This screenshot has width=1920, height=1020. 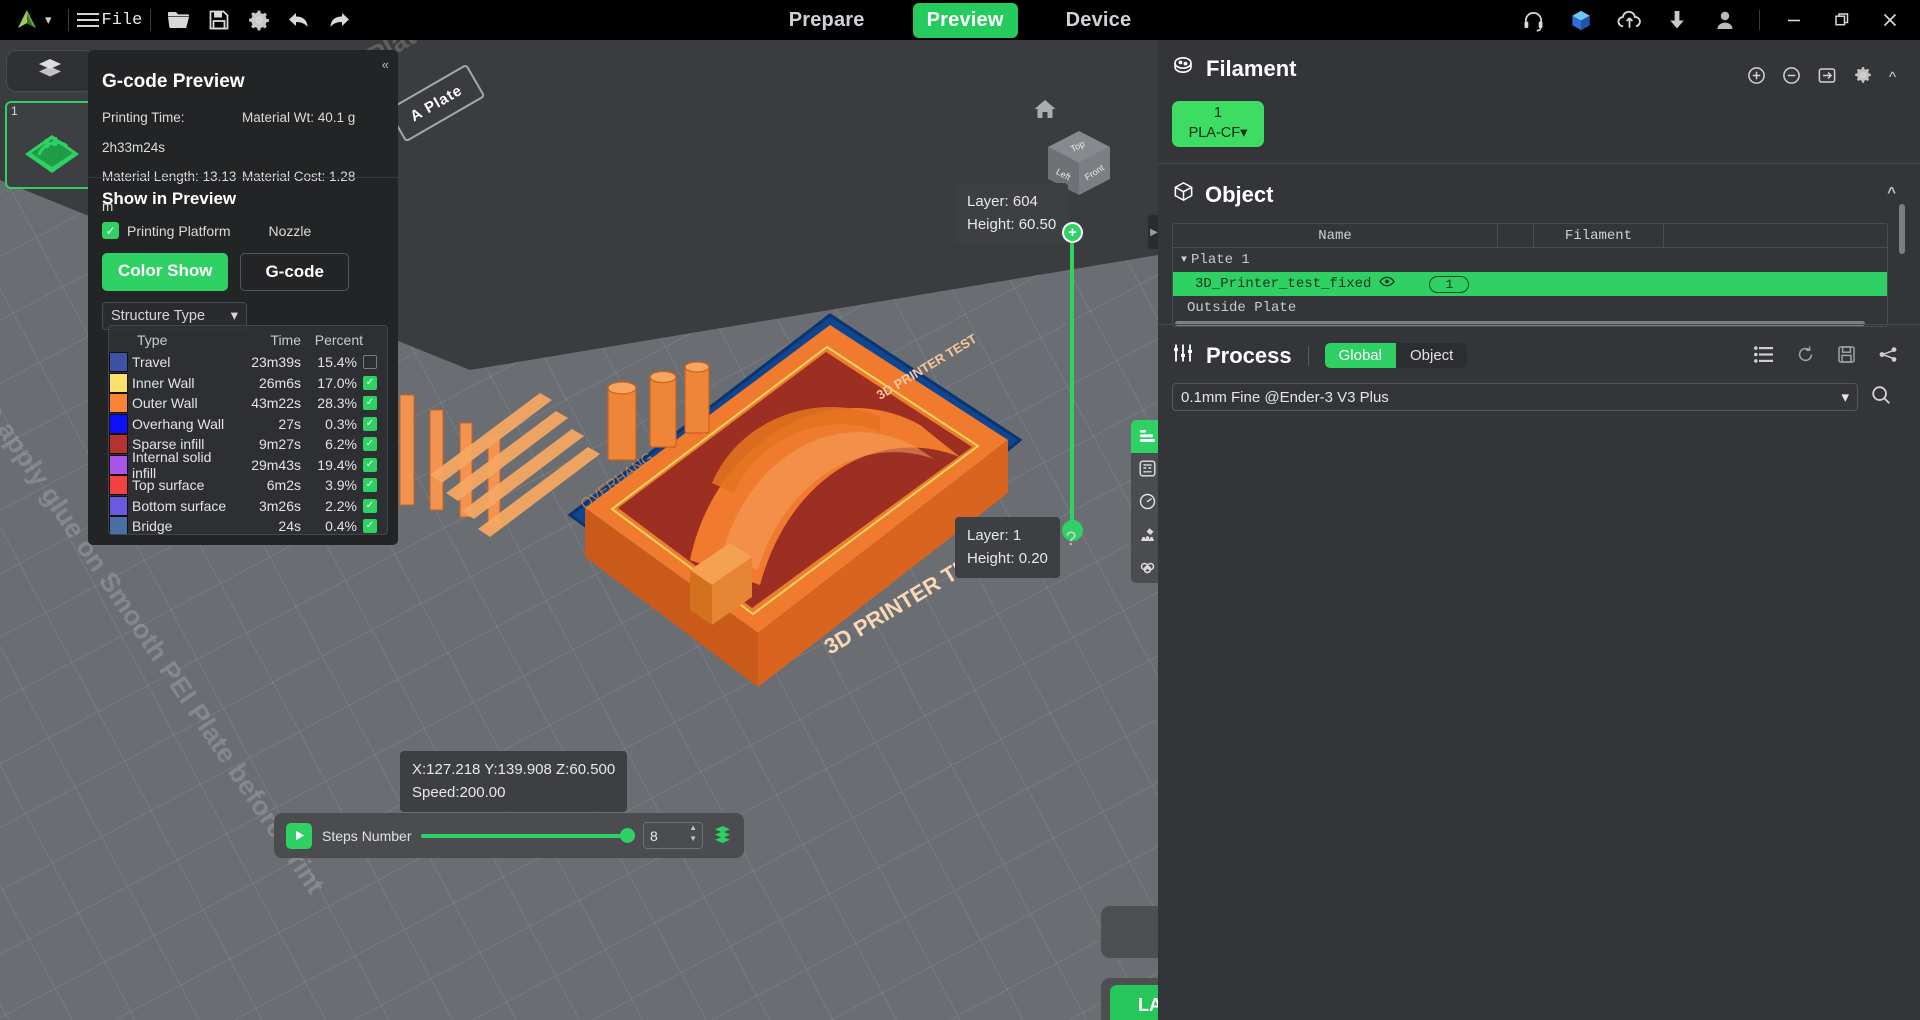 I want to click on save-preset-icon, so click(x=1846, y=357).